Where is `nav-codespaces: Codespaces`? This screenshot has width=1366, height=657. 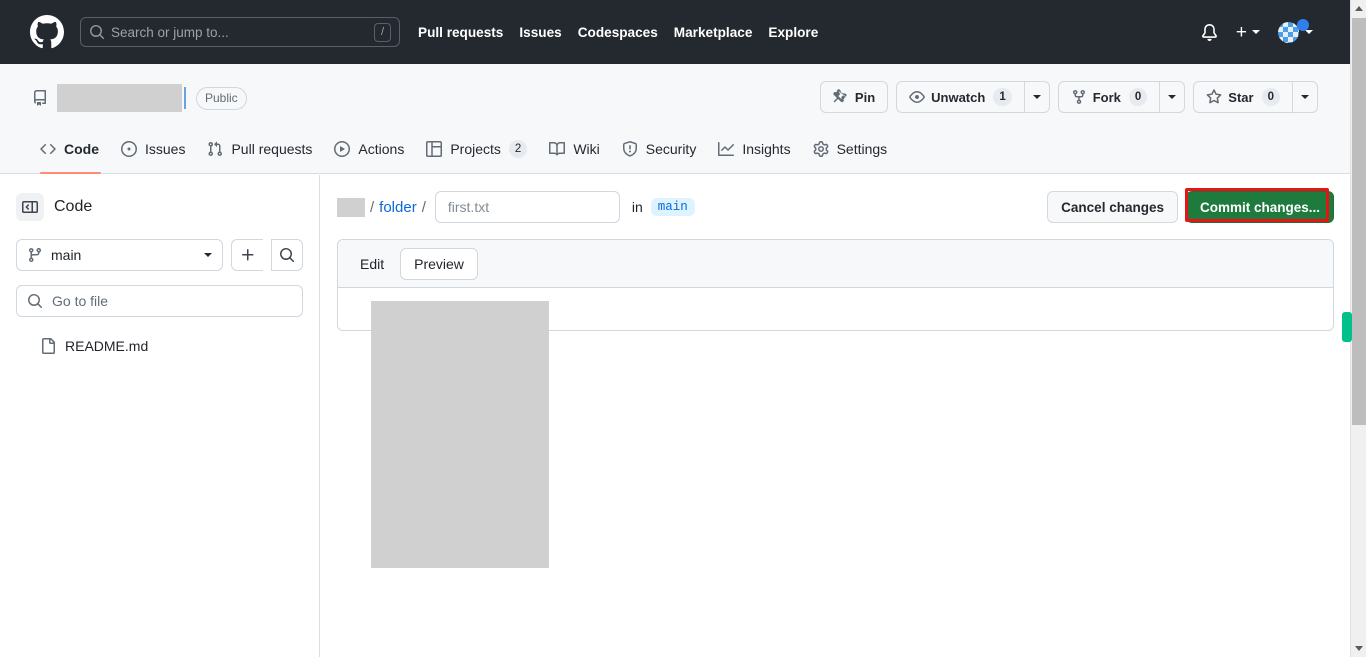
nav-codespaces: Codespaces is located at coordinates (618, 32).